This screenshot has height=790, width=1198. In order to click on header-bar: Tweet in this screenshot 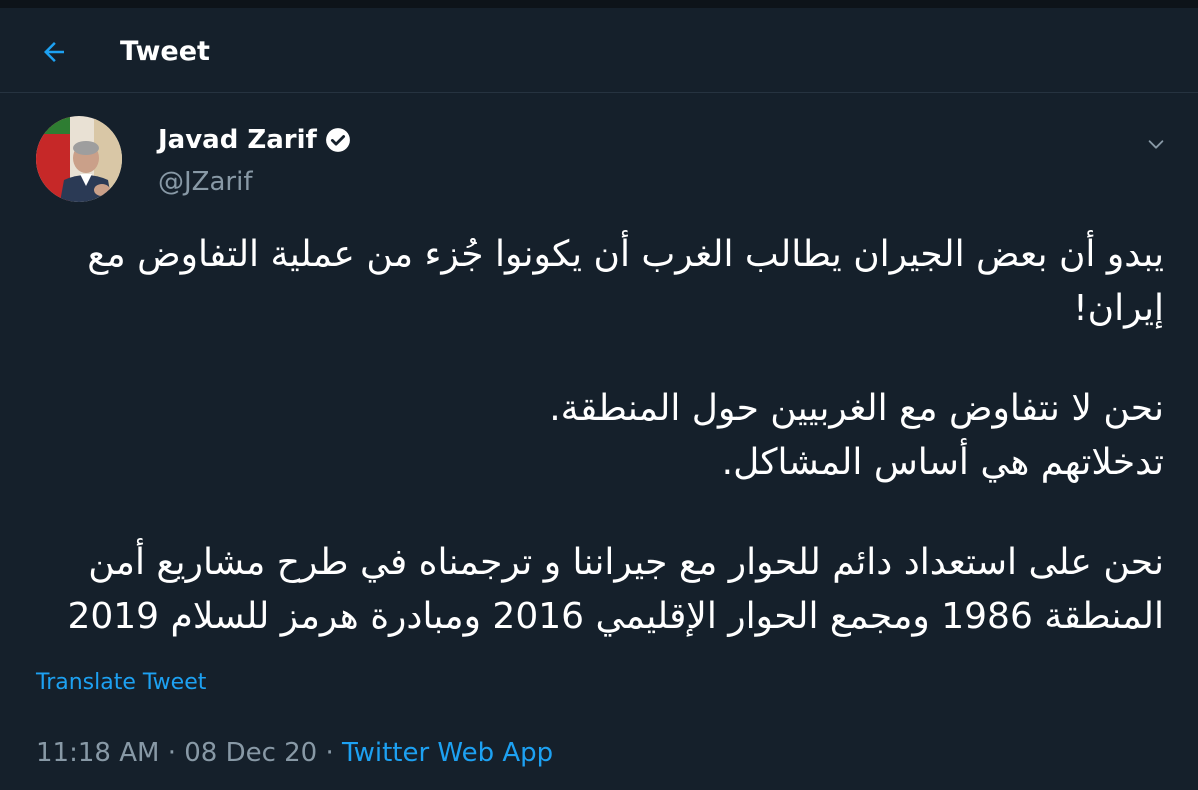, I will do `click(599, 50)`.